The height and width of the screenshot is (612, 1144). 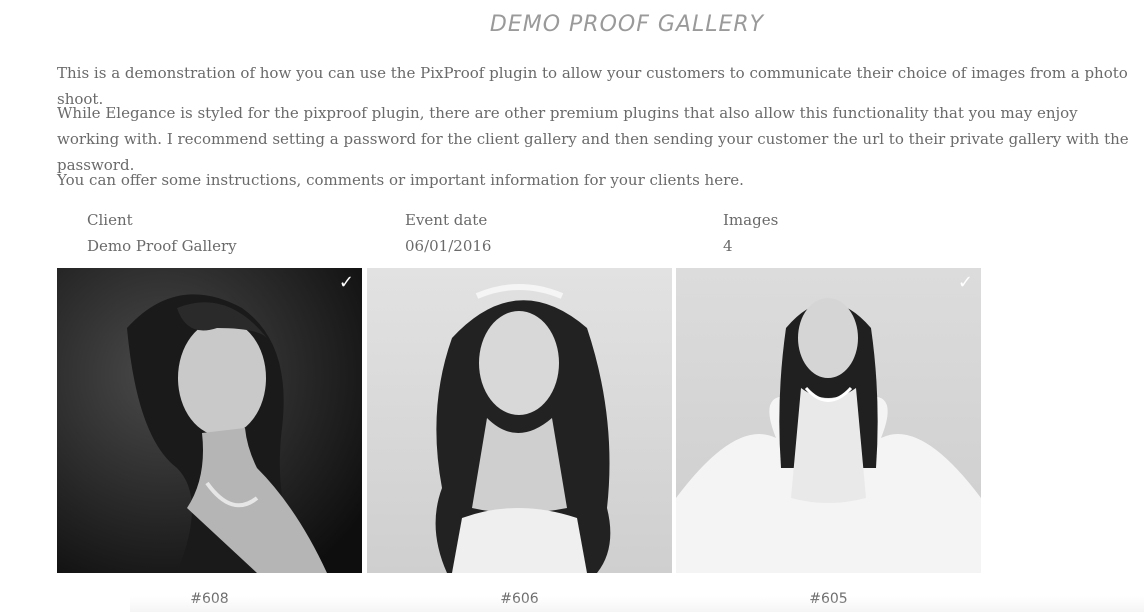 I want to click on event-date-label: Event date, so click(x=446, y=220).